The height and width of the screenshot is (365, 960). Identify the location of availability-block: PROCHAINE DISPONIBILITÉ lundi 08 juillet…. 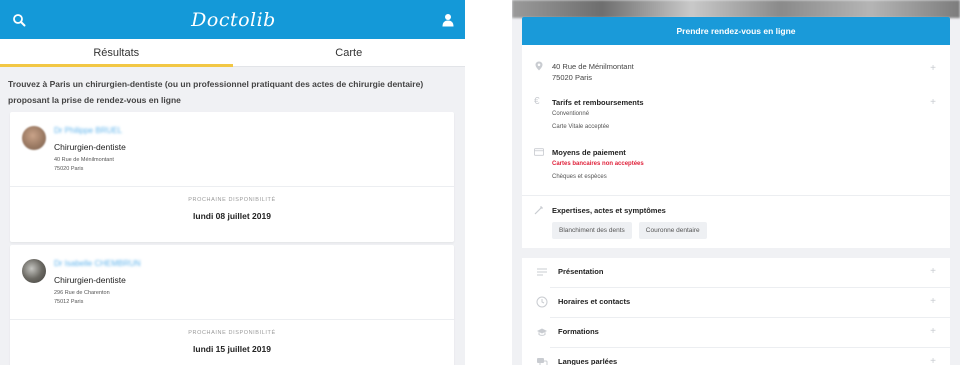
(232, 214).